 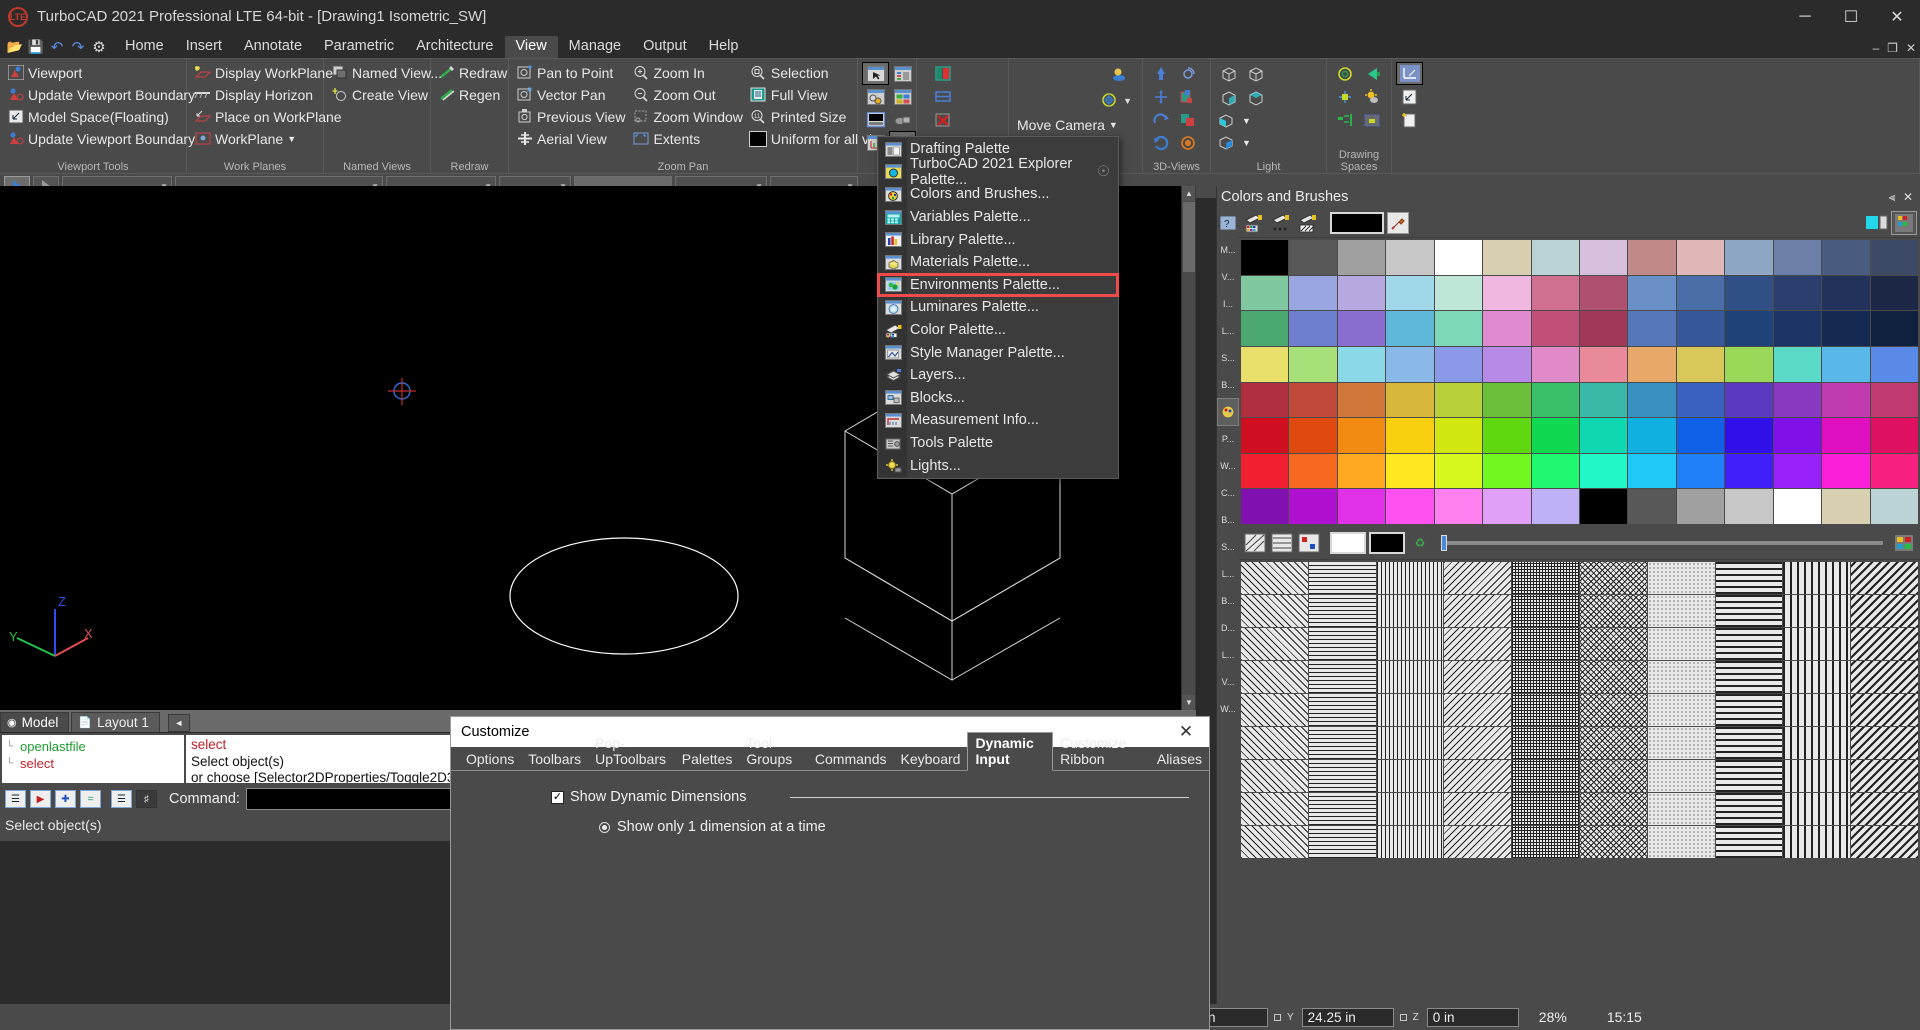 I want to click on ribbon-item-aerial-view: Aerial View, so click(x=571, y=138).